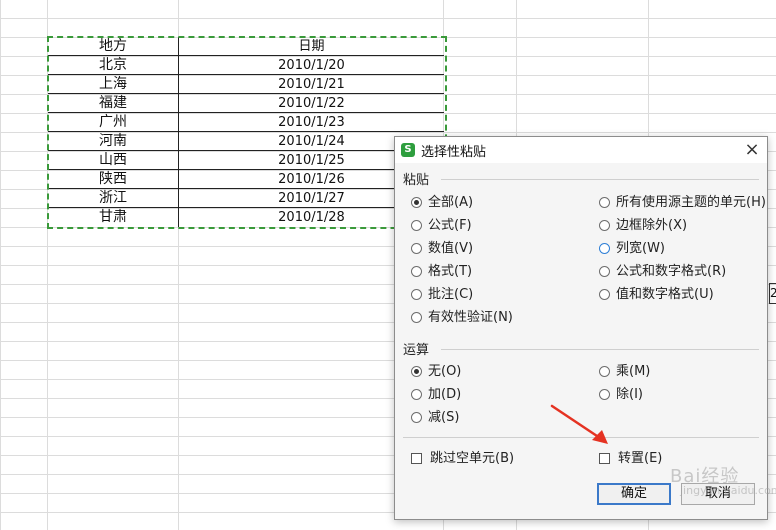 Image resolution: width=776 pixels, height=530 pixels. What do you see at coordinates (441, 226) in the screenshot?
I see `radio-paste-formulas: 公式(F)` at bounding box center [441, 226].